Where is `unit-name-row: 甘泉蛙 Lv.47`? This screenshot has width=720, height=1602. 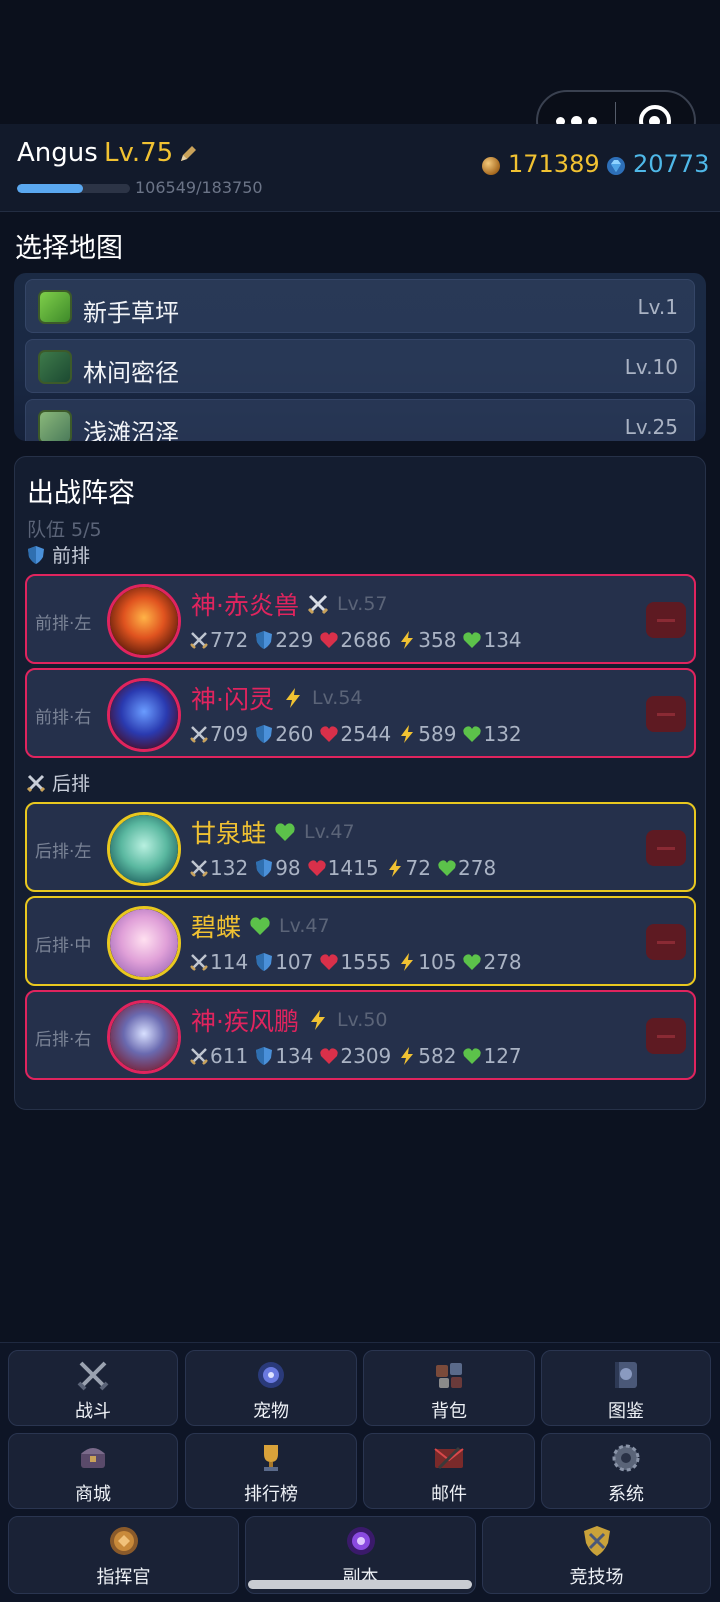
unit-name-row: 甘泉蛙 Lv.47 is located at coordinates (273, 832).